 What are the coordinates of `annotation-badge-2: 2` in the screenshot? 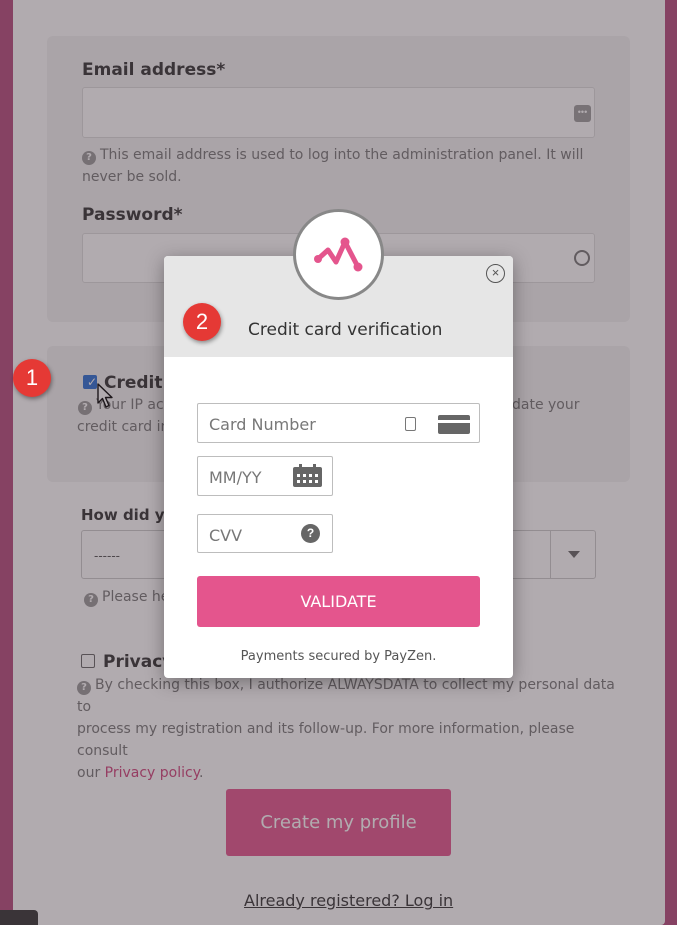 It's located at (202, 322).